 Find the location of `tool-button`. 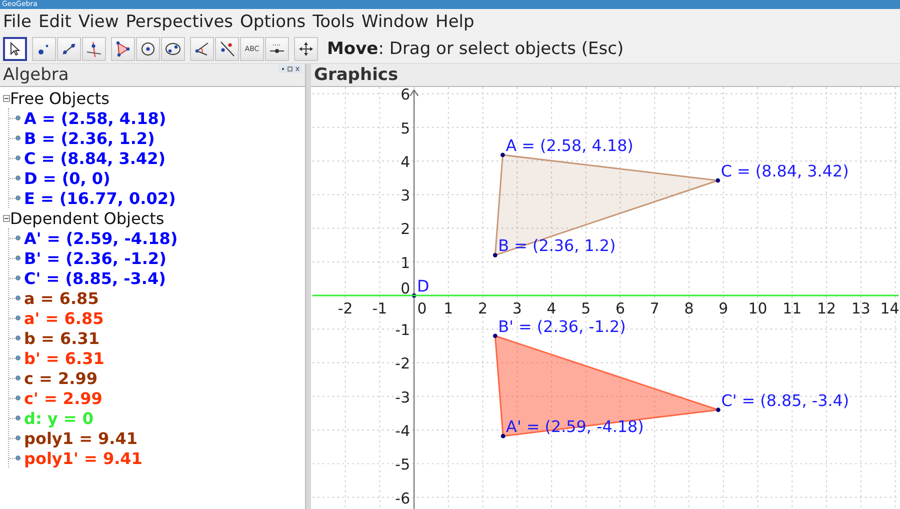

tool-button is located at coordinates (15, 48).